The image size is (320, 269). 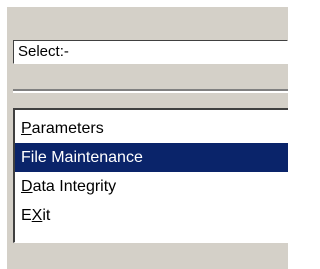 I want to click on select-input: Select:-, so click(x=150, y=52).